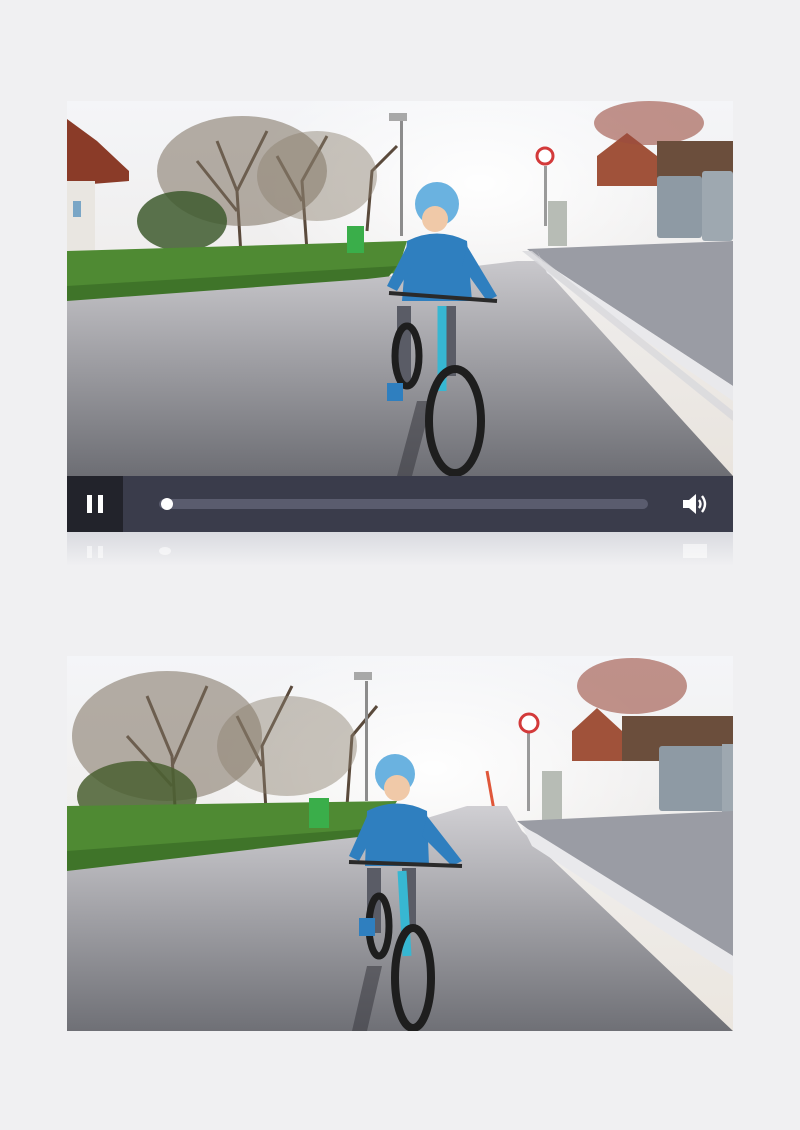 The height and width of the screenshot is (1130, 800). What do you see at coordinates (167, 504) in the screenshot?
I see `progress-thumb` at bounding box center [167, 504].